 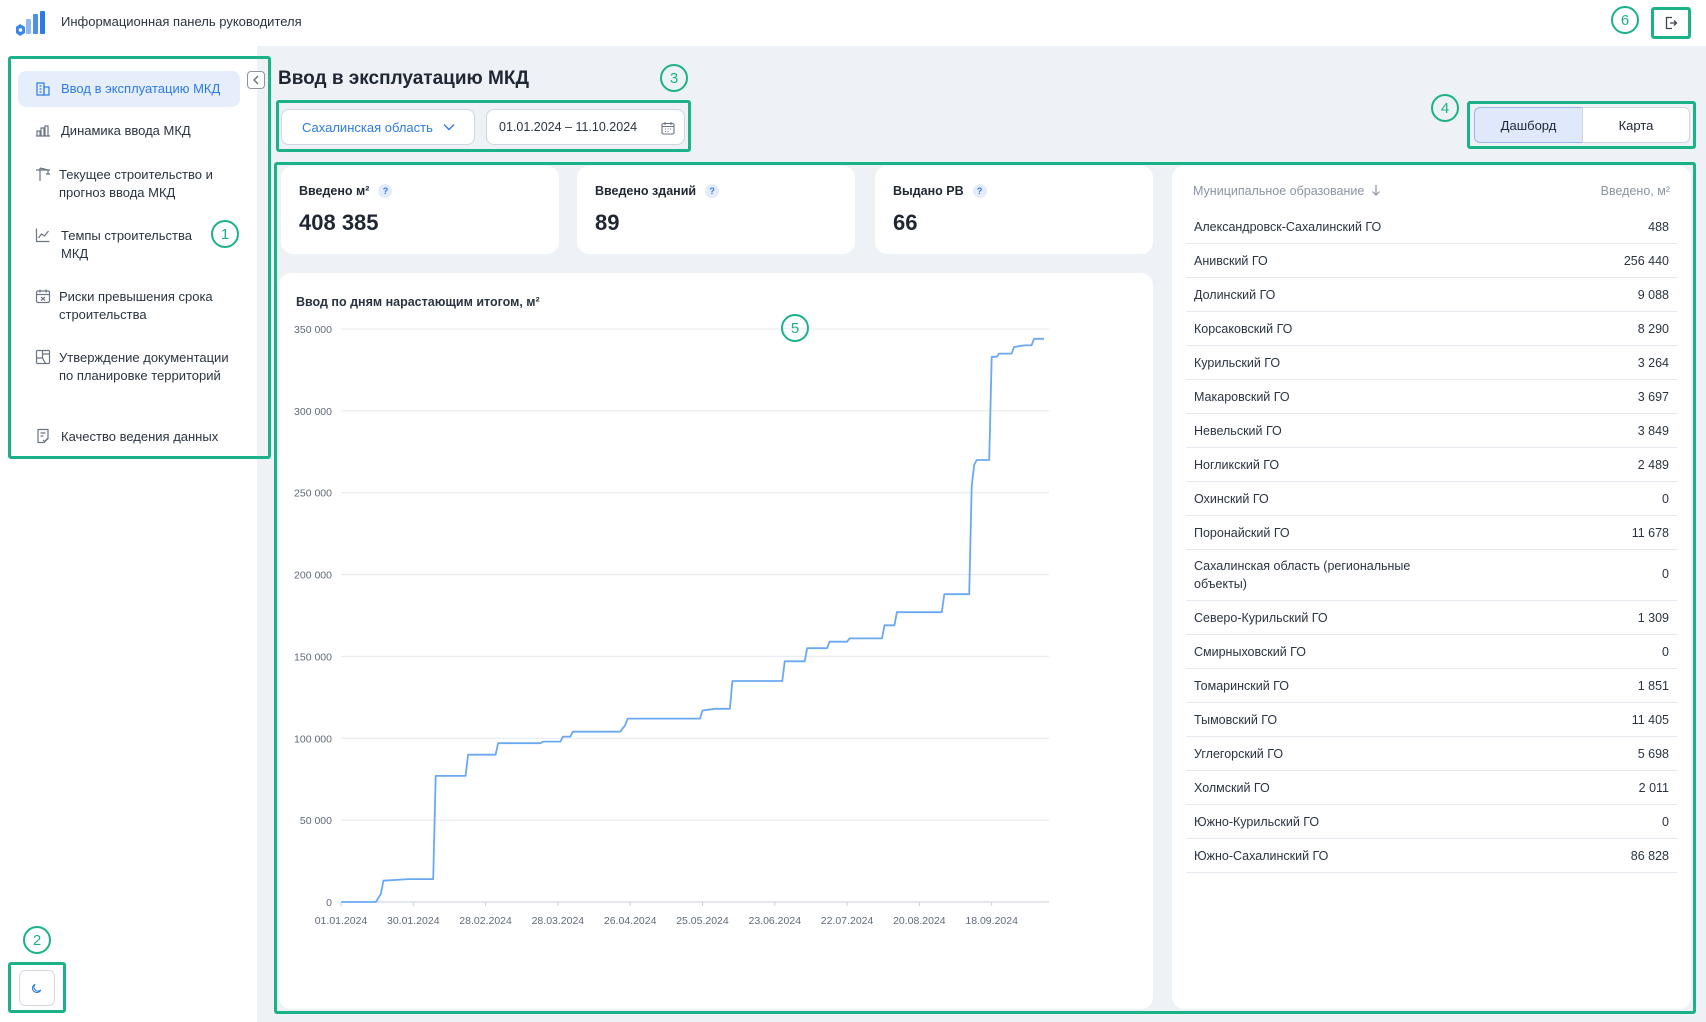 What do you see at coordinates (1658, 227) in the screenshot?
I see `row-value: 488` at bounding box center [1658, 227].